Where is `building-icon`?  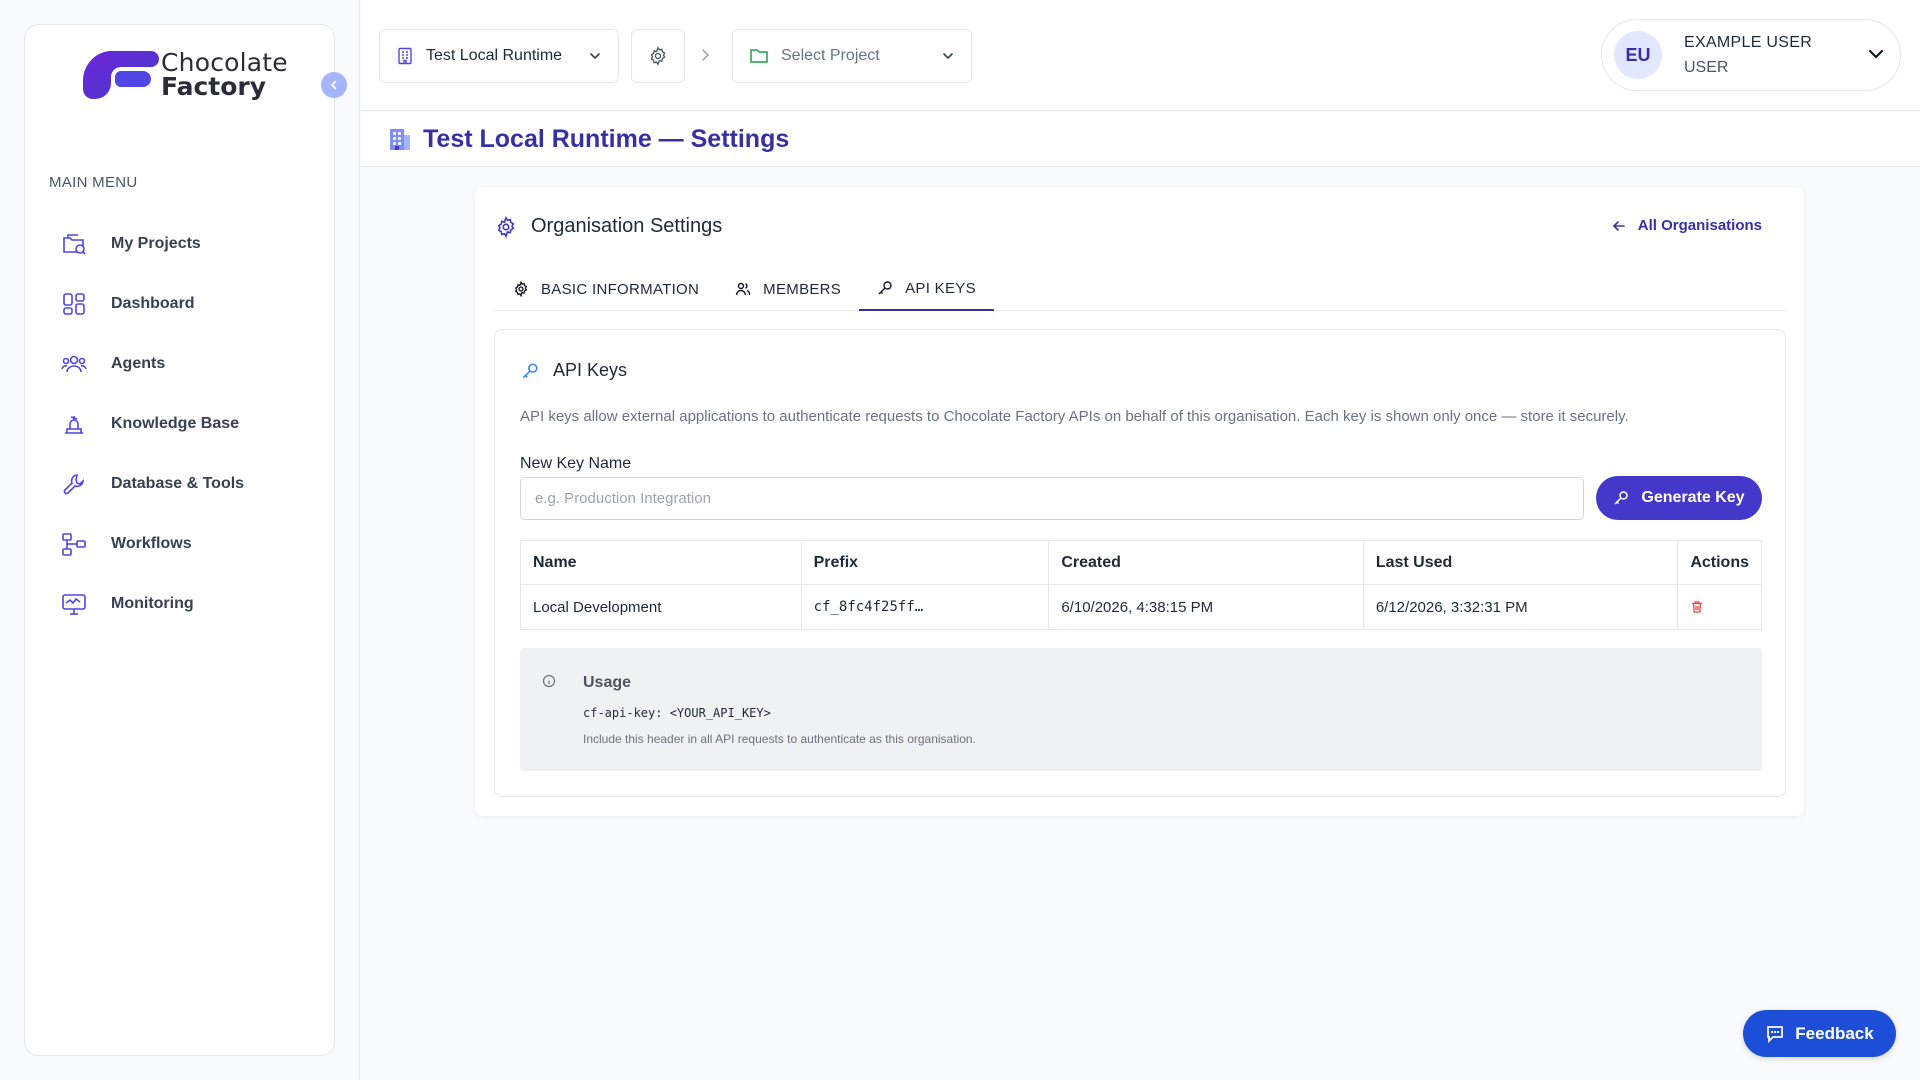
building-icon is located at coordinates (405, 56).